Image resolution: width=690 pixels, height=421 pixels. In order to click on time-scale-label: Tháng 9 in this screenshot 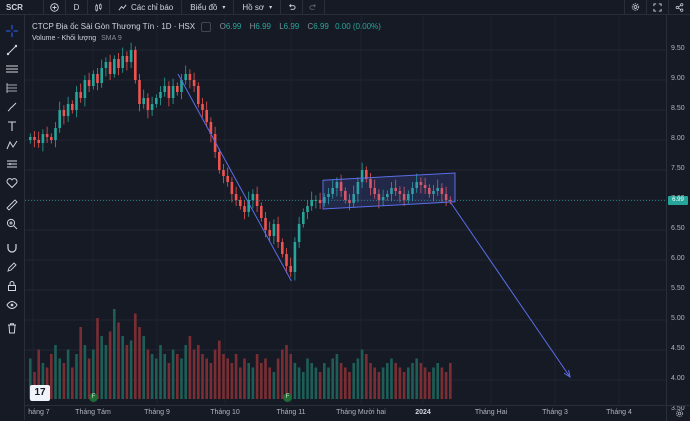, I will do `click(157, 412)`.